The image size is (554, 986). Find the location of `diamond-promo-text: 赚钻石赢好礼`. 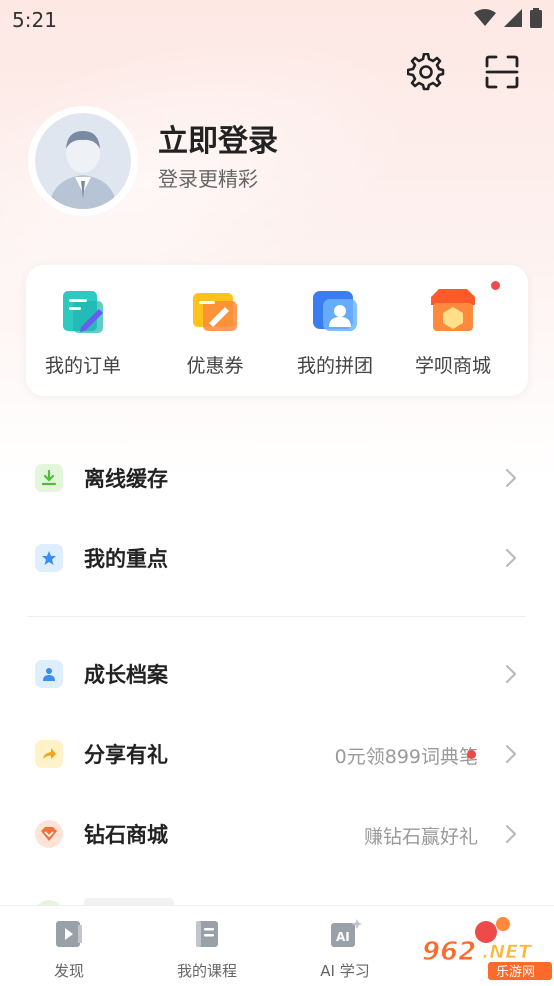

diamond-promo-text: 赚钻石赢好礼 is located at coordinates (420, 837).